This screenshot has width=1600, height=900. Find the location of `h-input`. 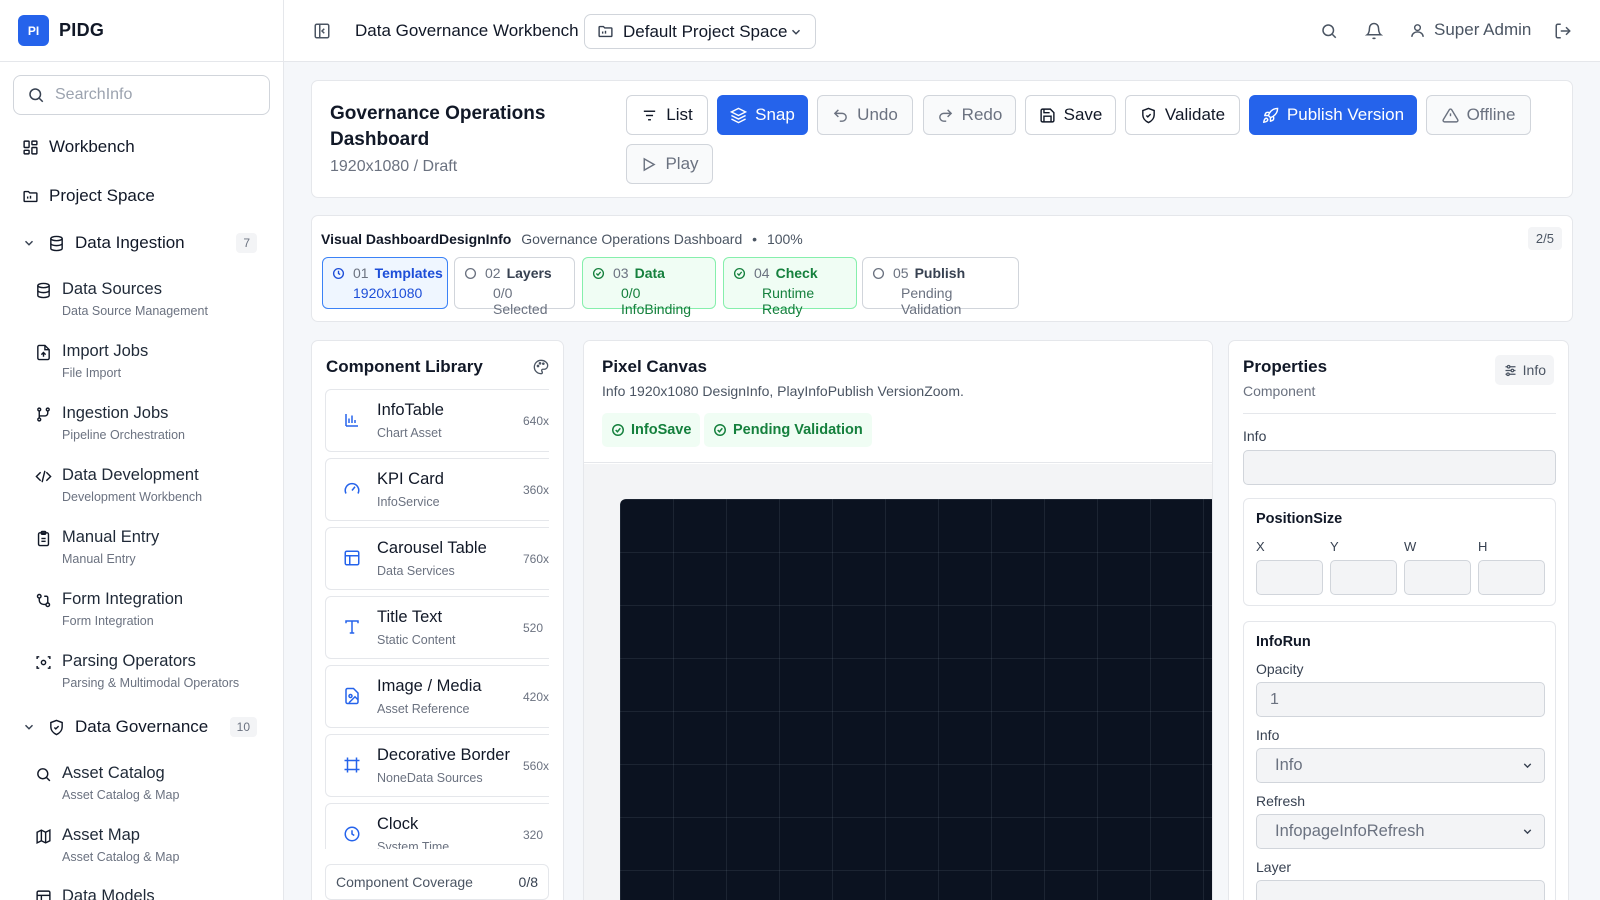

h-input is located at coordinates (1511, 577).